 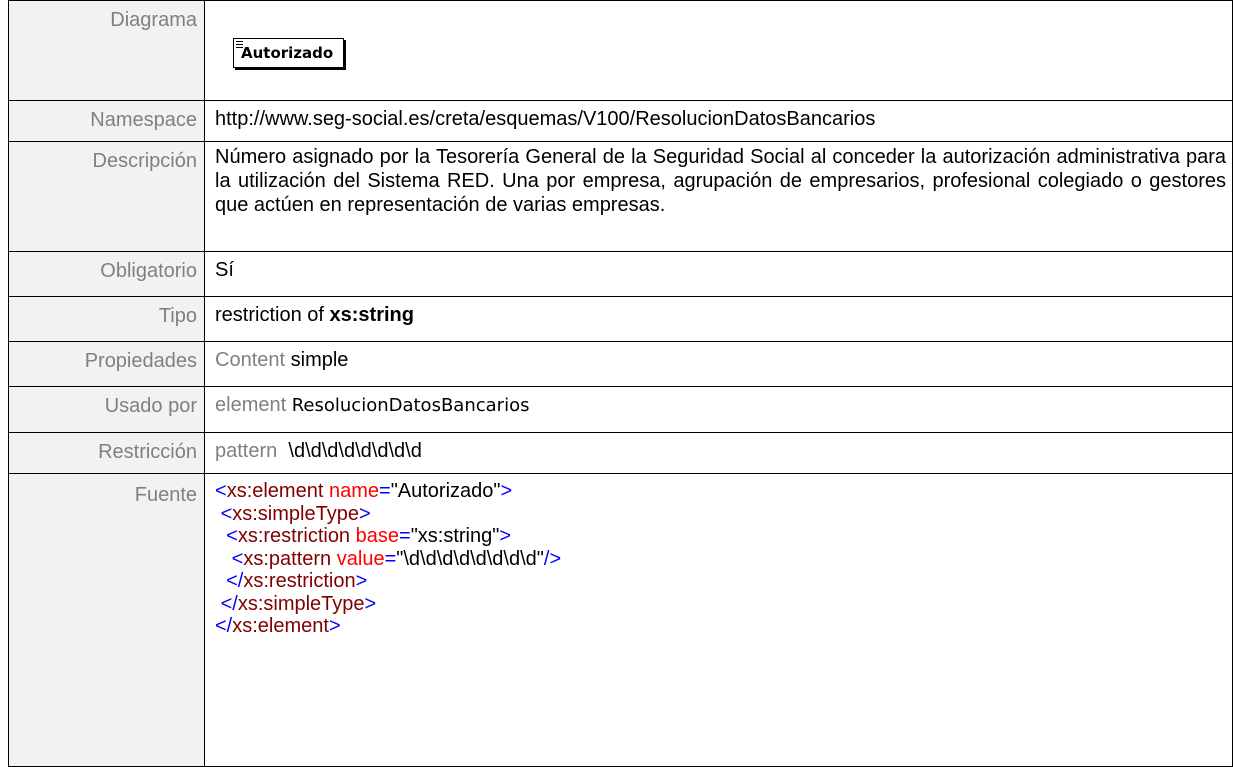 I want to click on label-diagrama: Diagrama, so click(x=106, y=50).